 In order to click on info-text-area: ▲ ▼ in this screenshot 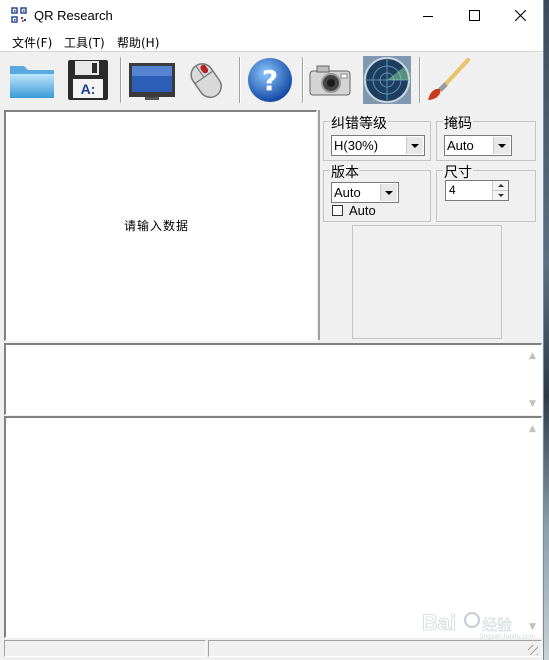, I will do `click(273, 379)`.